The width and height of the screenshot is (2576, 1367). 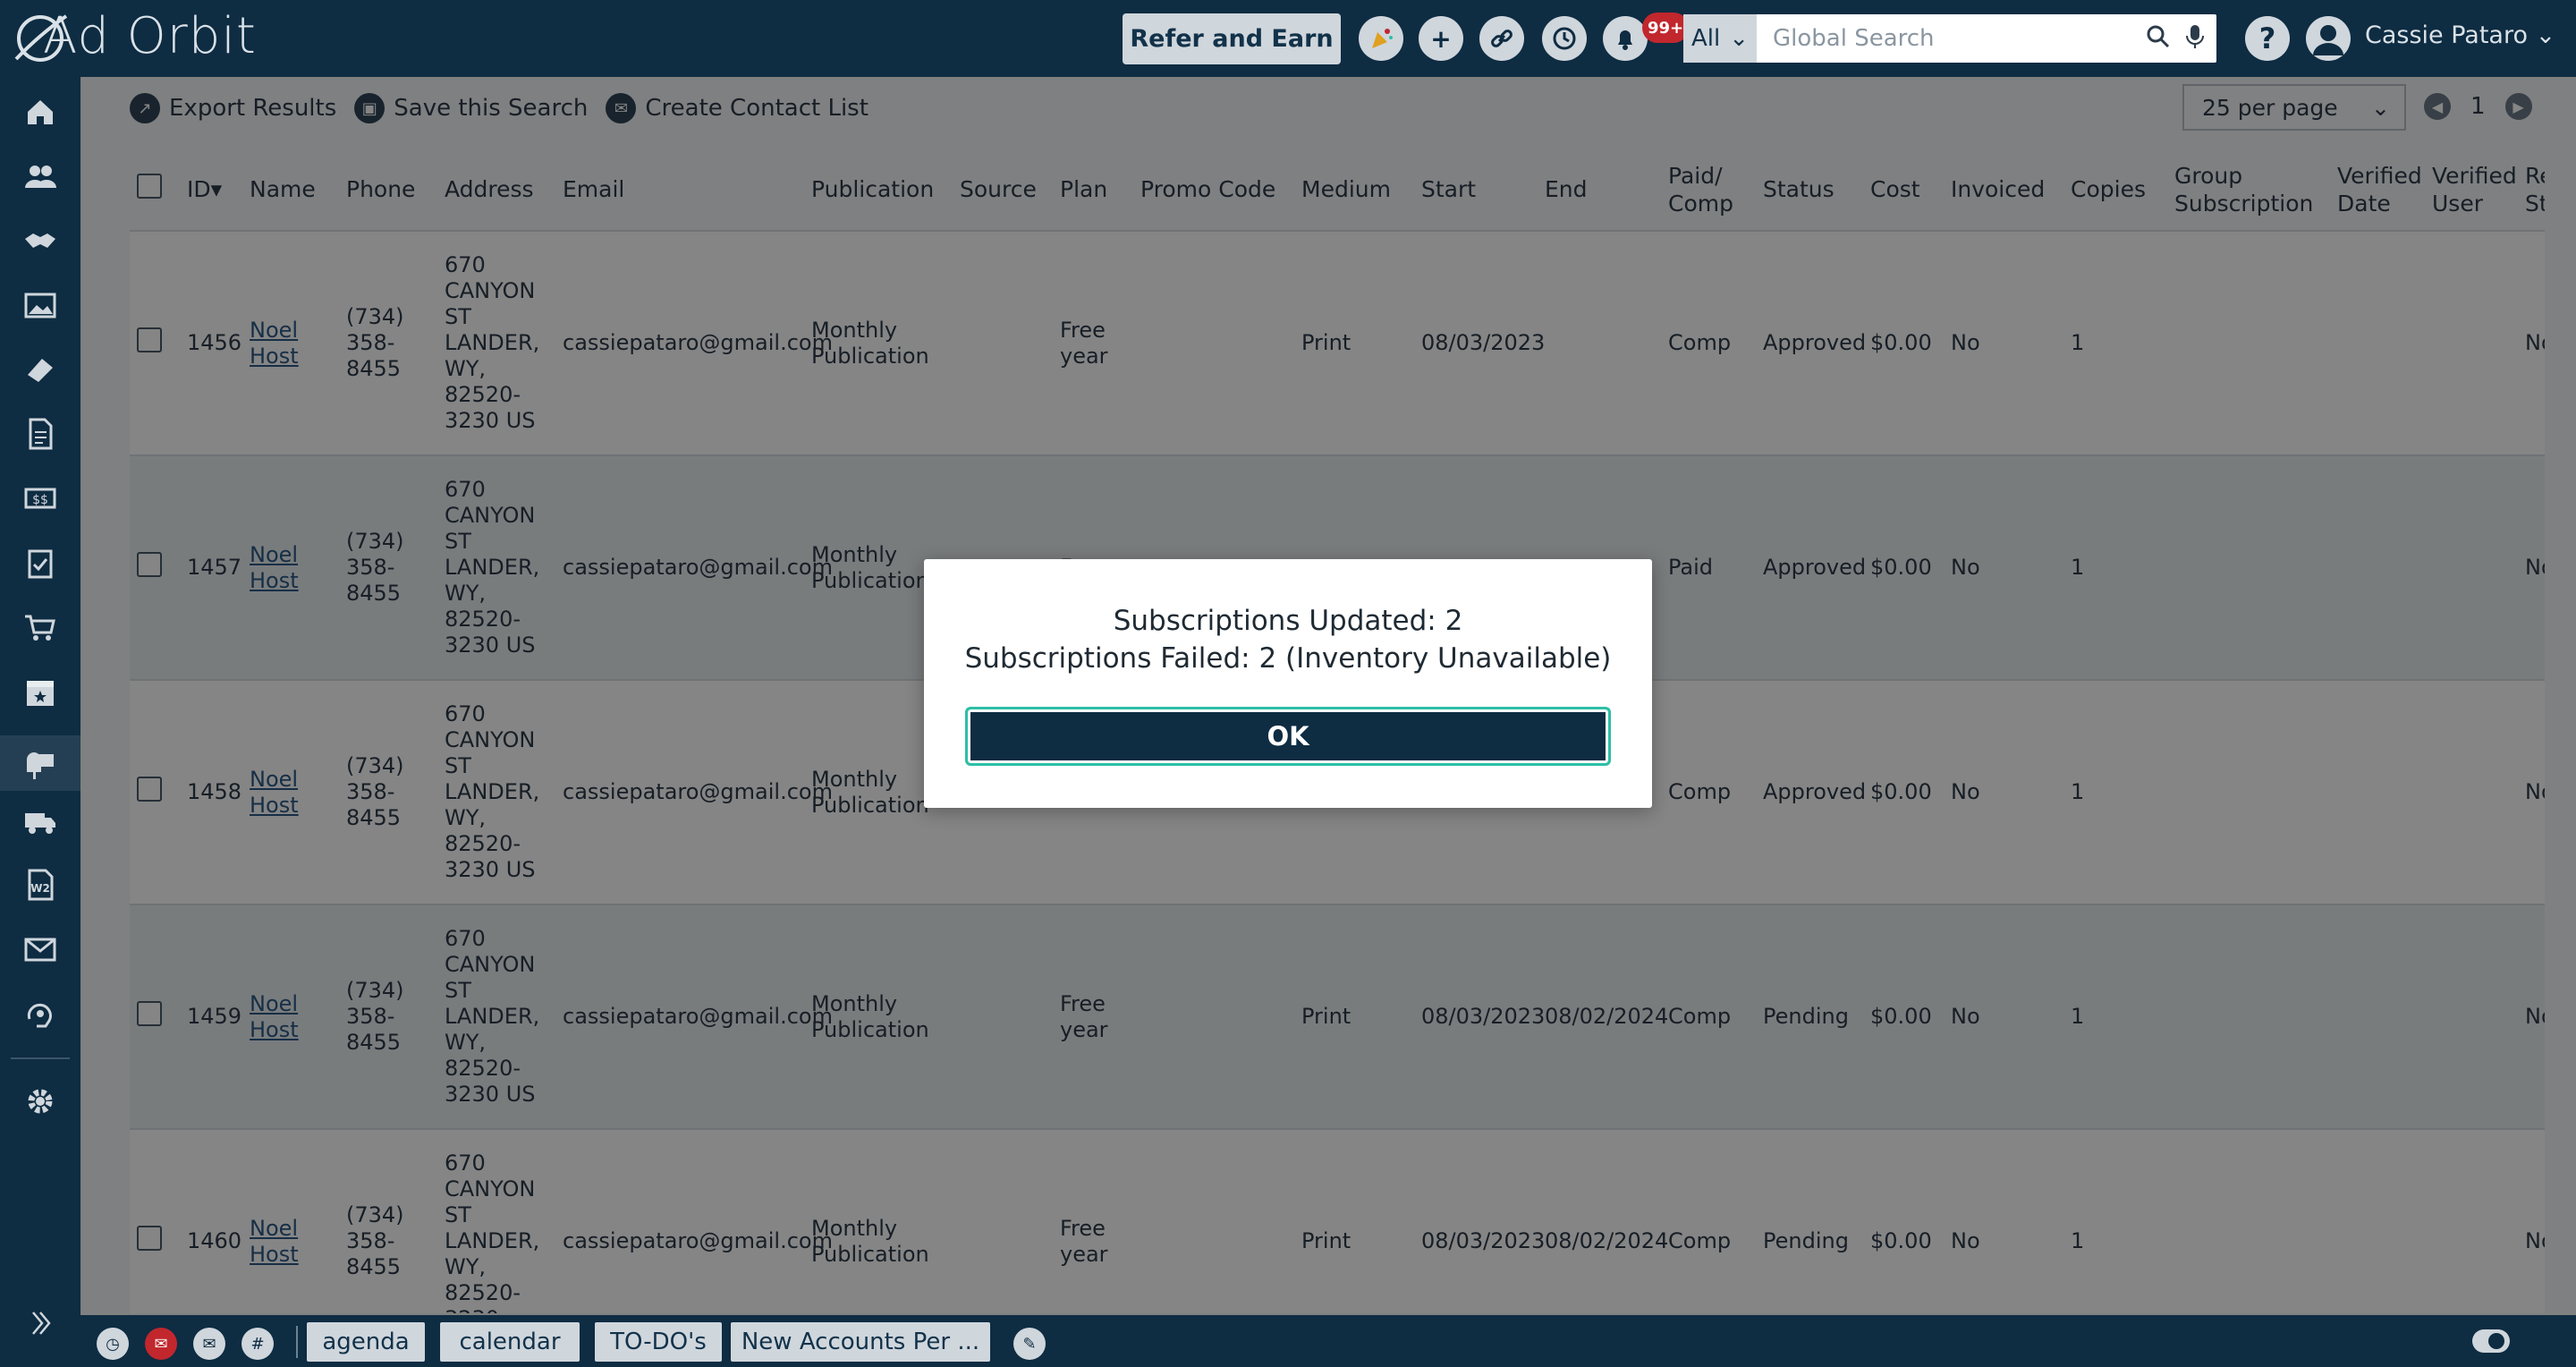 I want to click on search-input, so click(x=1951, y=39).